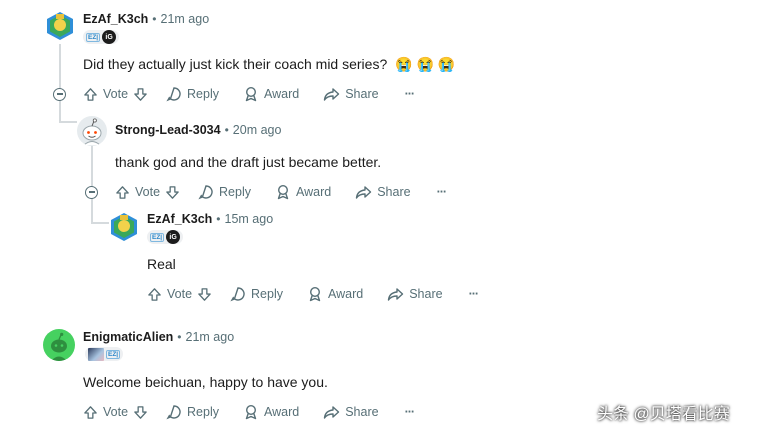  What do you see at coordinates (257, 130) in the screenshot?
I see `timestamp: 20m ago` at bounding box center [257, 130].